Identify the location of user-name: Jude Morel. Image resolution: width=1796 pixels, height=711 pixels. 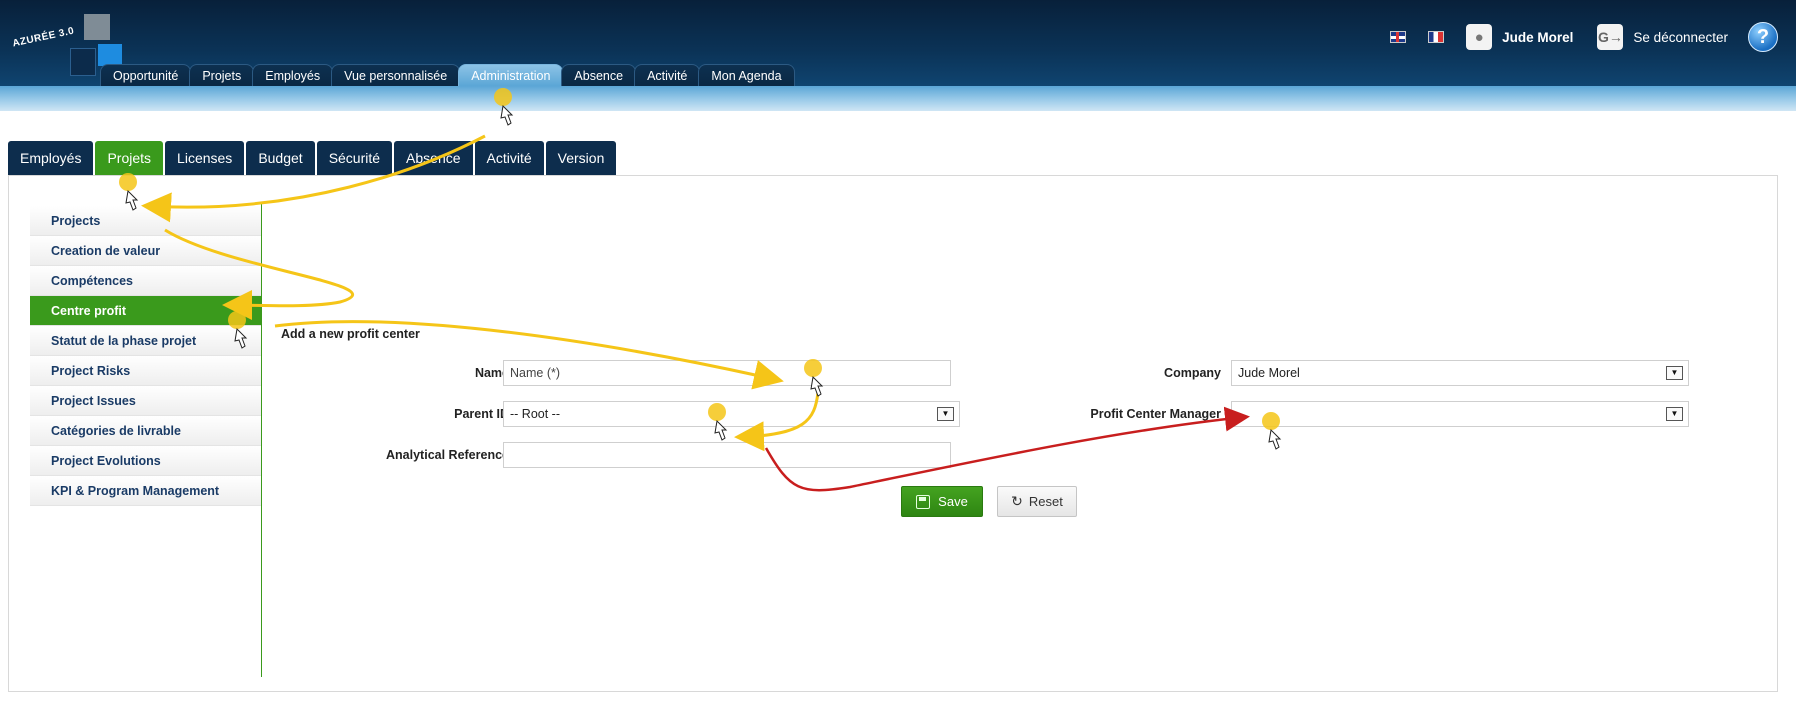
(1537, 37).